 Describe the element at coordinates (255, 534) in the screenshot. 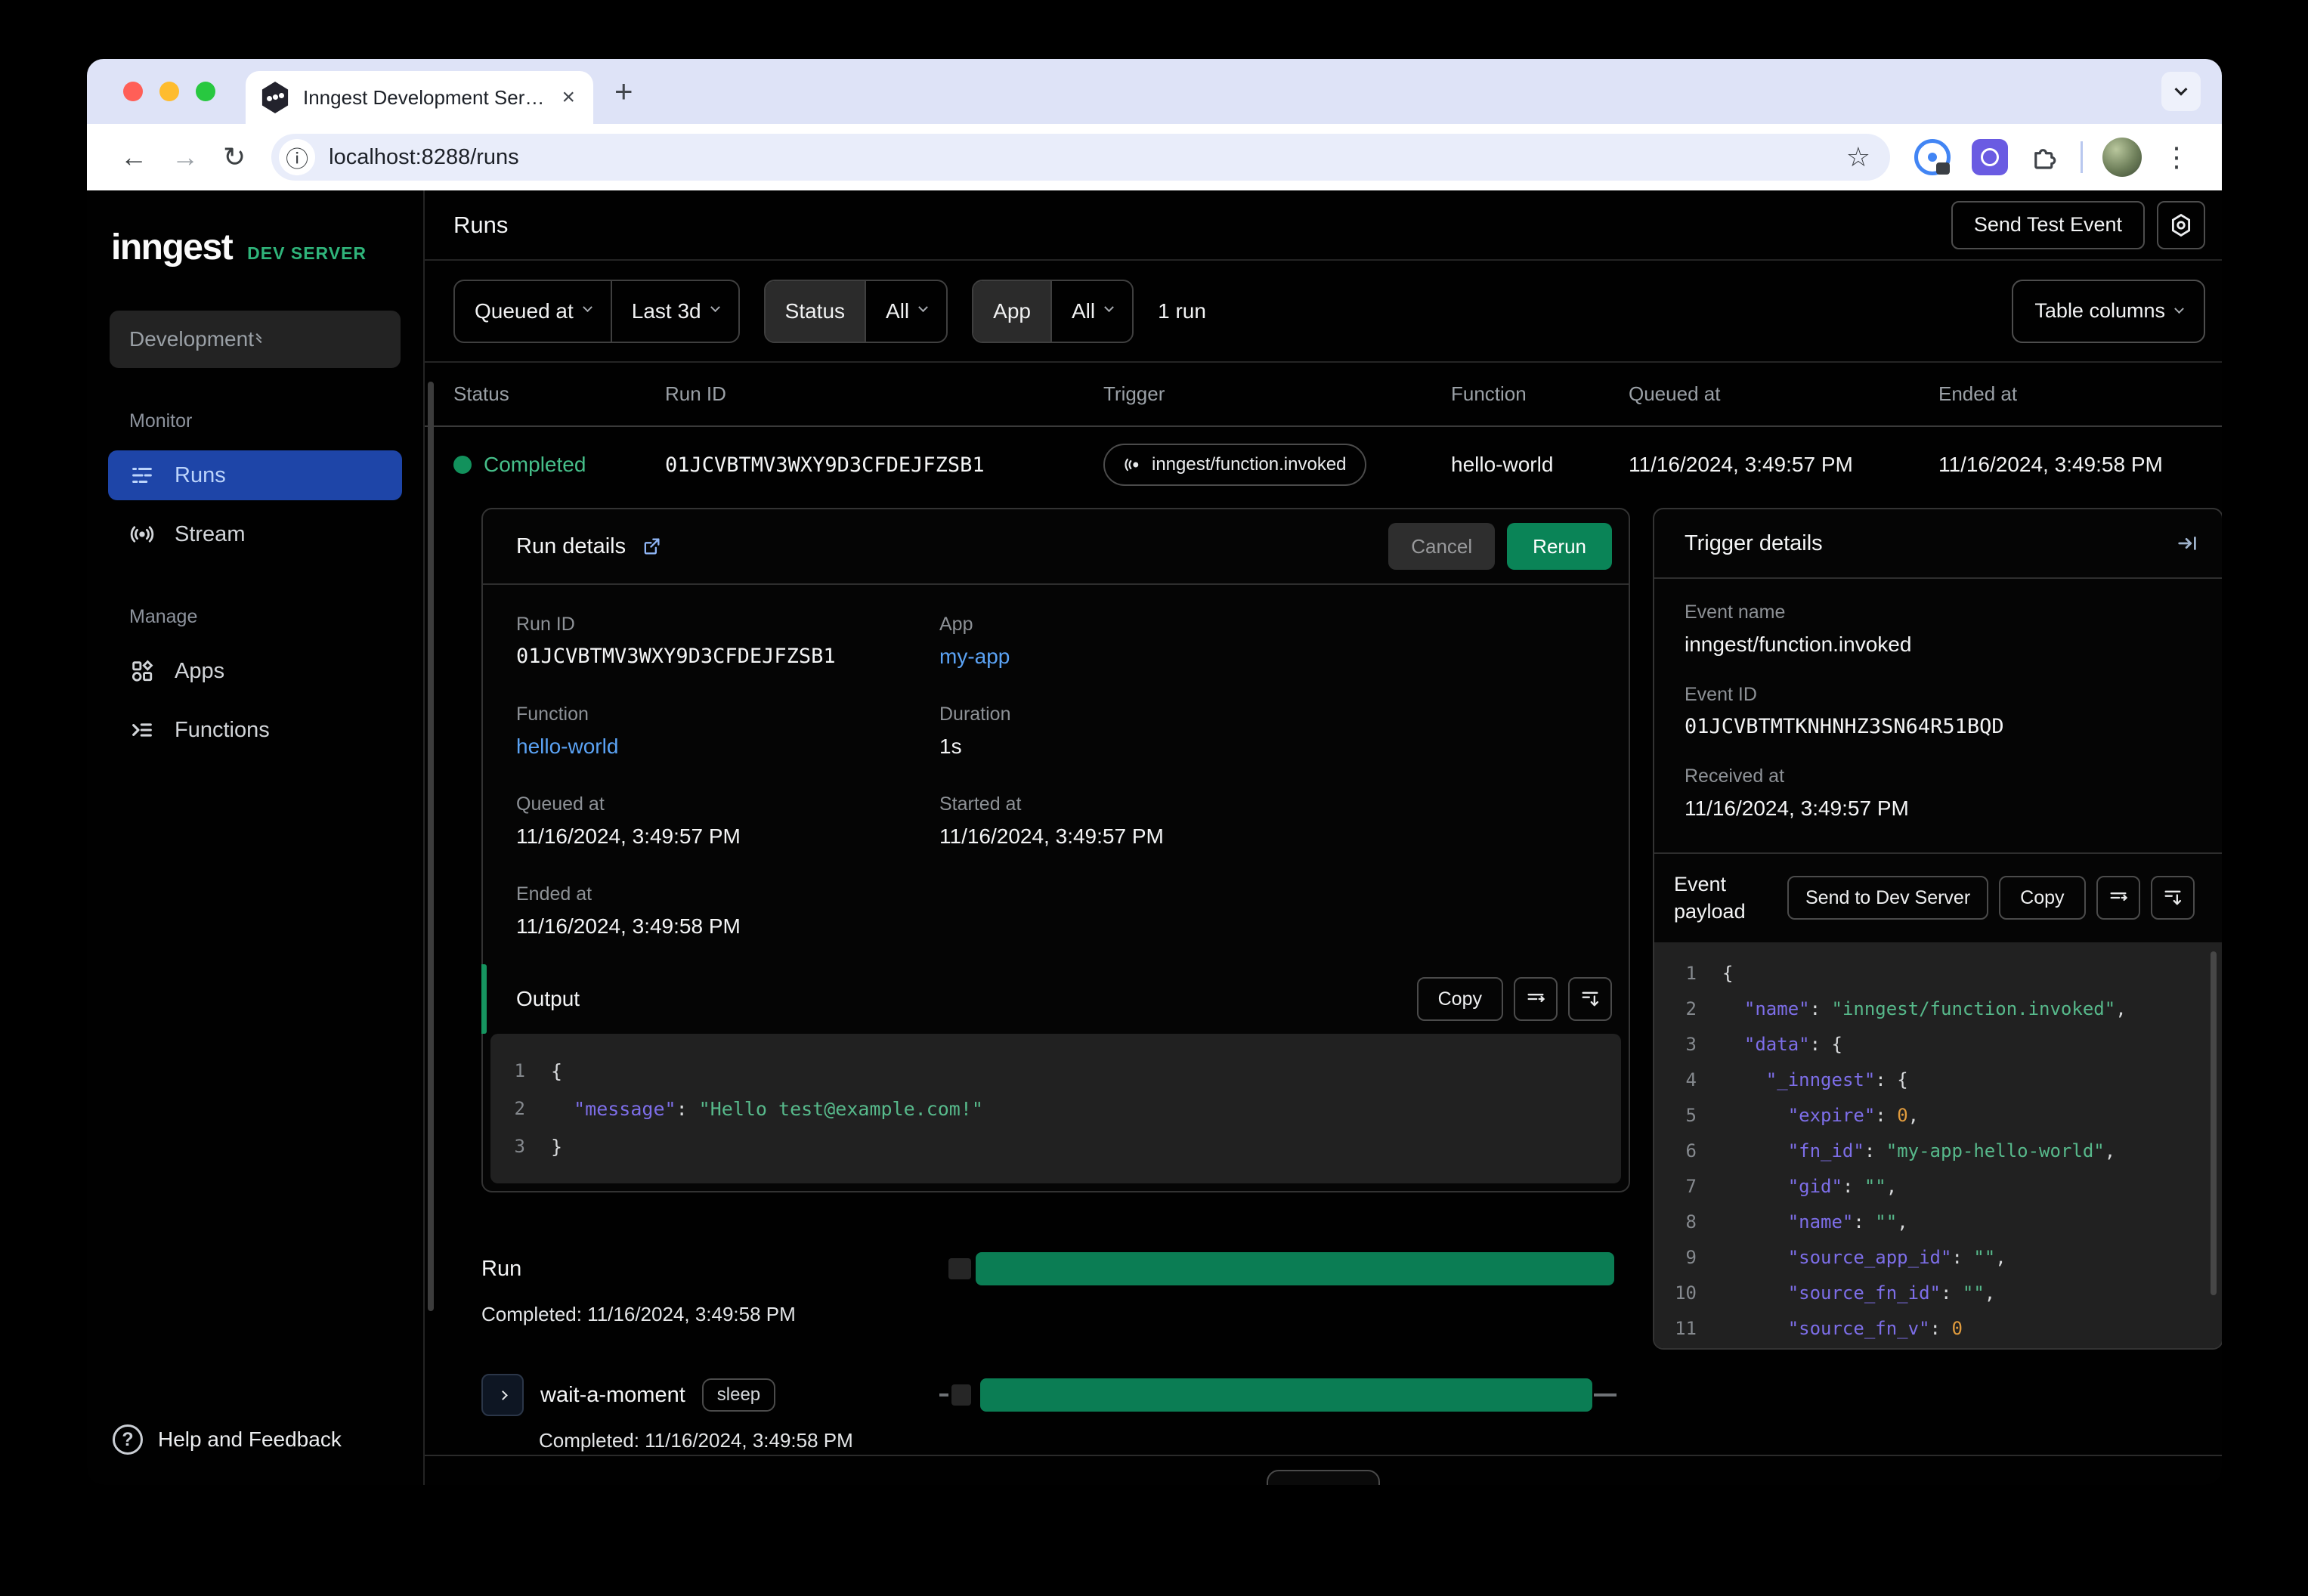

I see `sidebar-item-stream: Stream` at that location.